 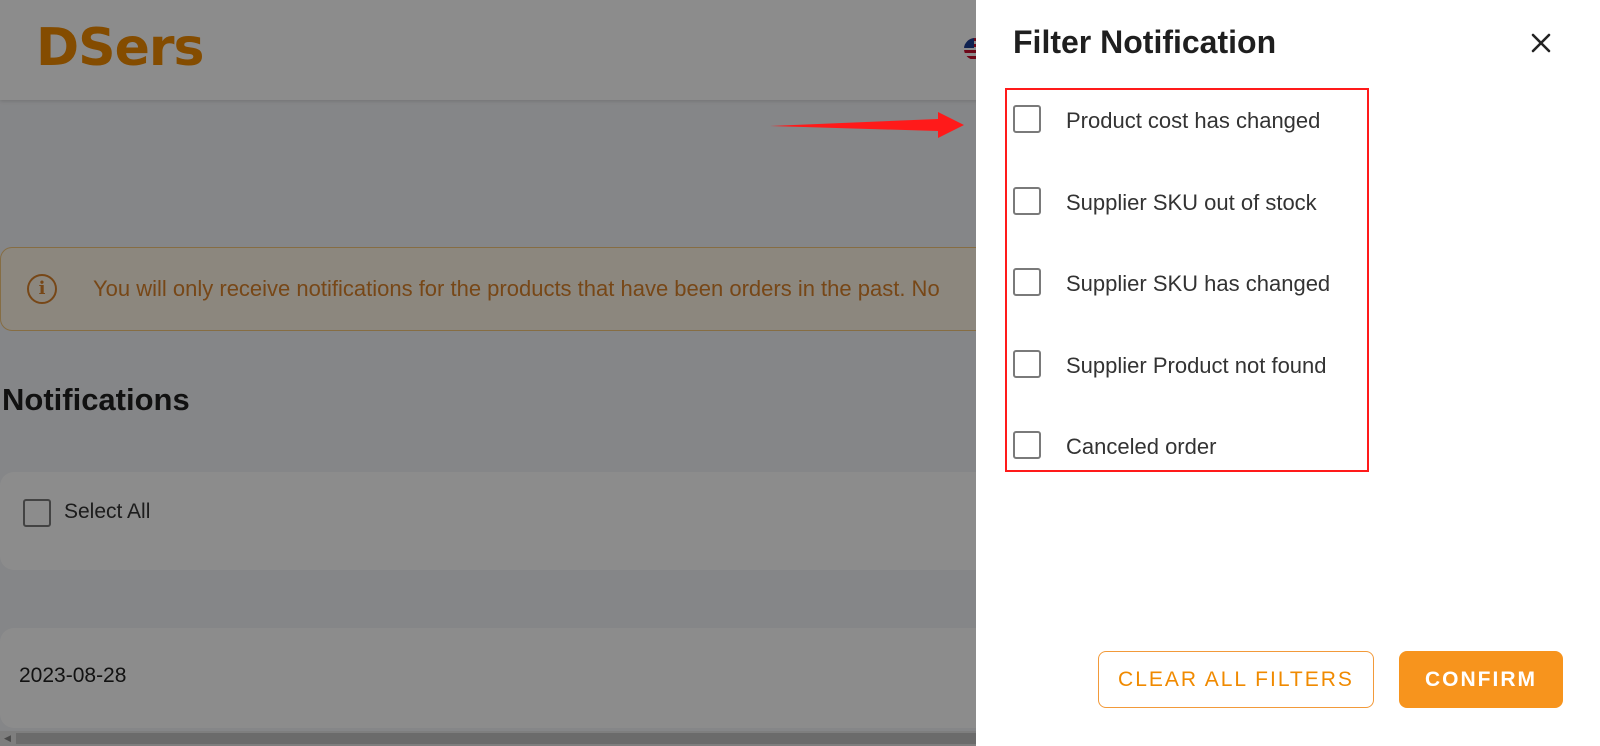 What do you see at coordinates (1196, 365) in the screenshot?
I see `filter-option-label: Supplier Product not found` at bounding box center [1196, 365].